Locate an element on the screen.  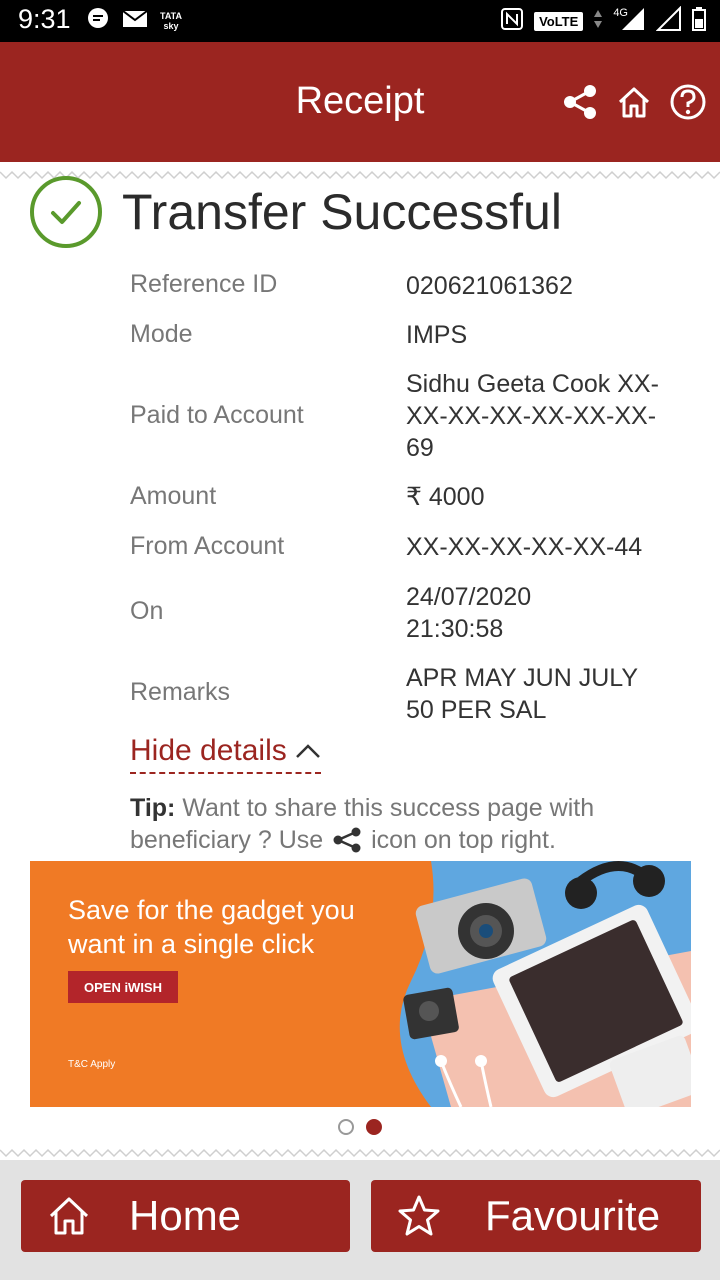
nfc-icon is located at coordinates (512, 21).